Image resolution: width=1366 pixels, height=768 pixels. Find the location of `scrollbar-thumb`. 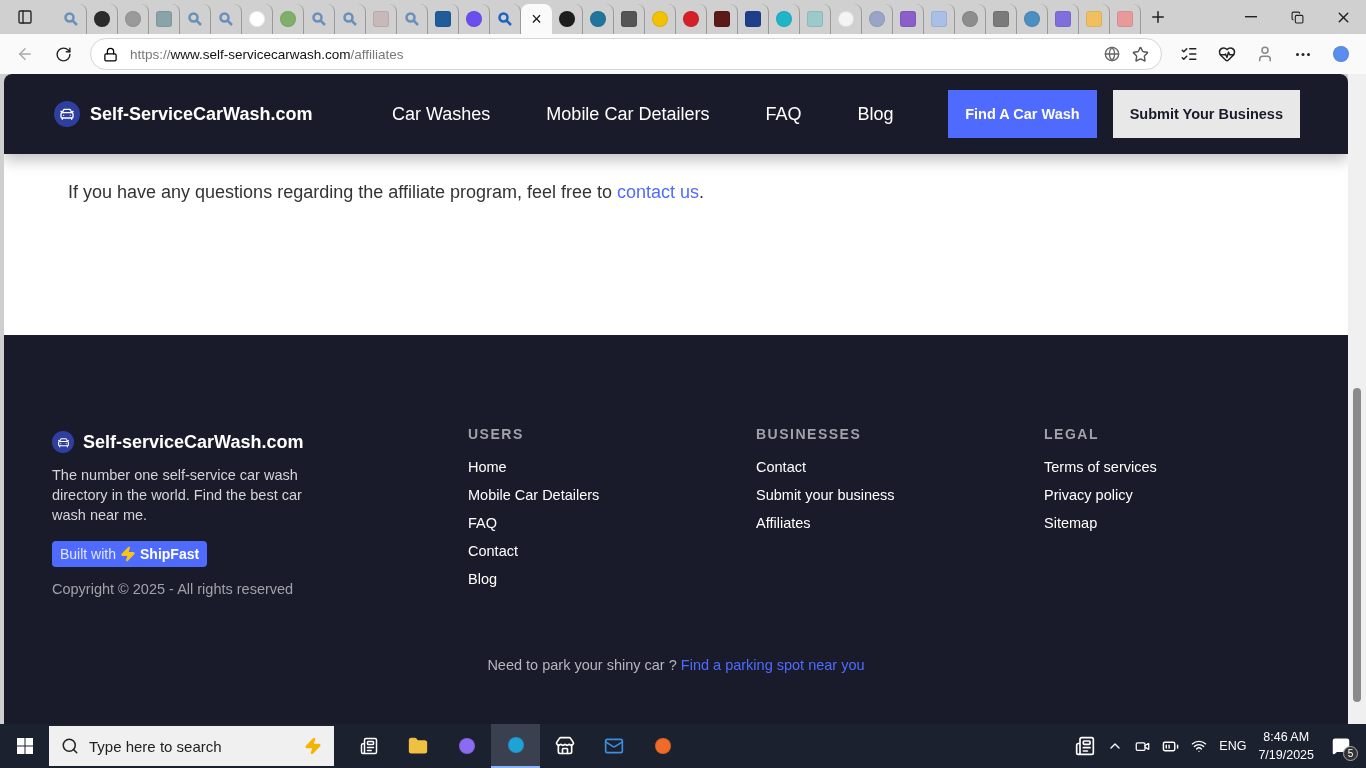

scrollbar-thumb is located at coordinates (1357, 545).